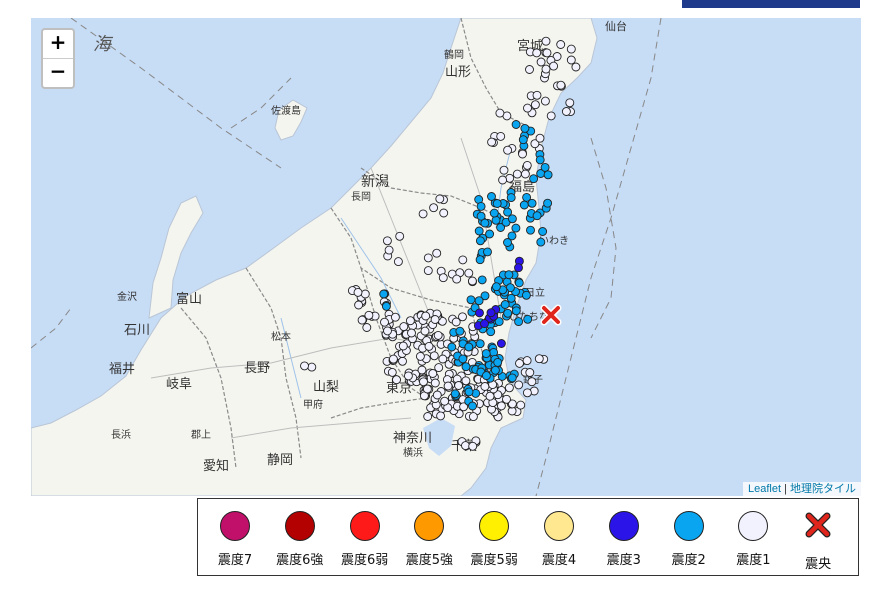  I want to click on gsi-tiles-link: 地理院タイル, so click(823, 489).